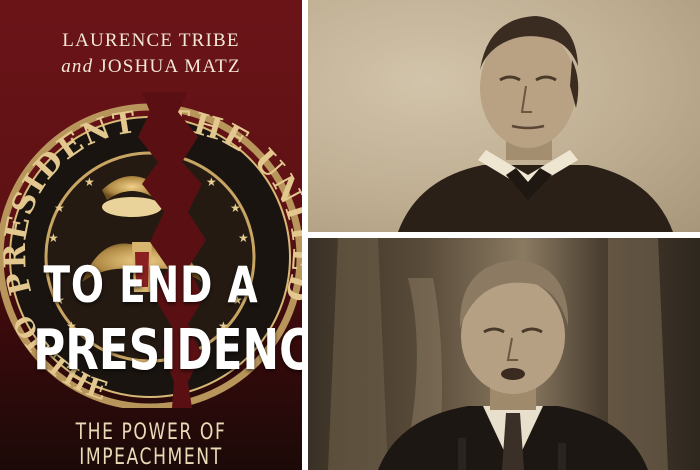 This screenshot has height=470, width=700. I want to click on cover-author-1: LAURENCE TRIBE, so click(151, 40).